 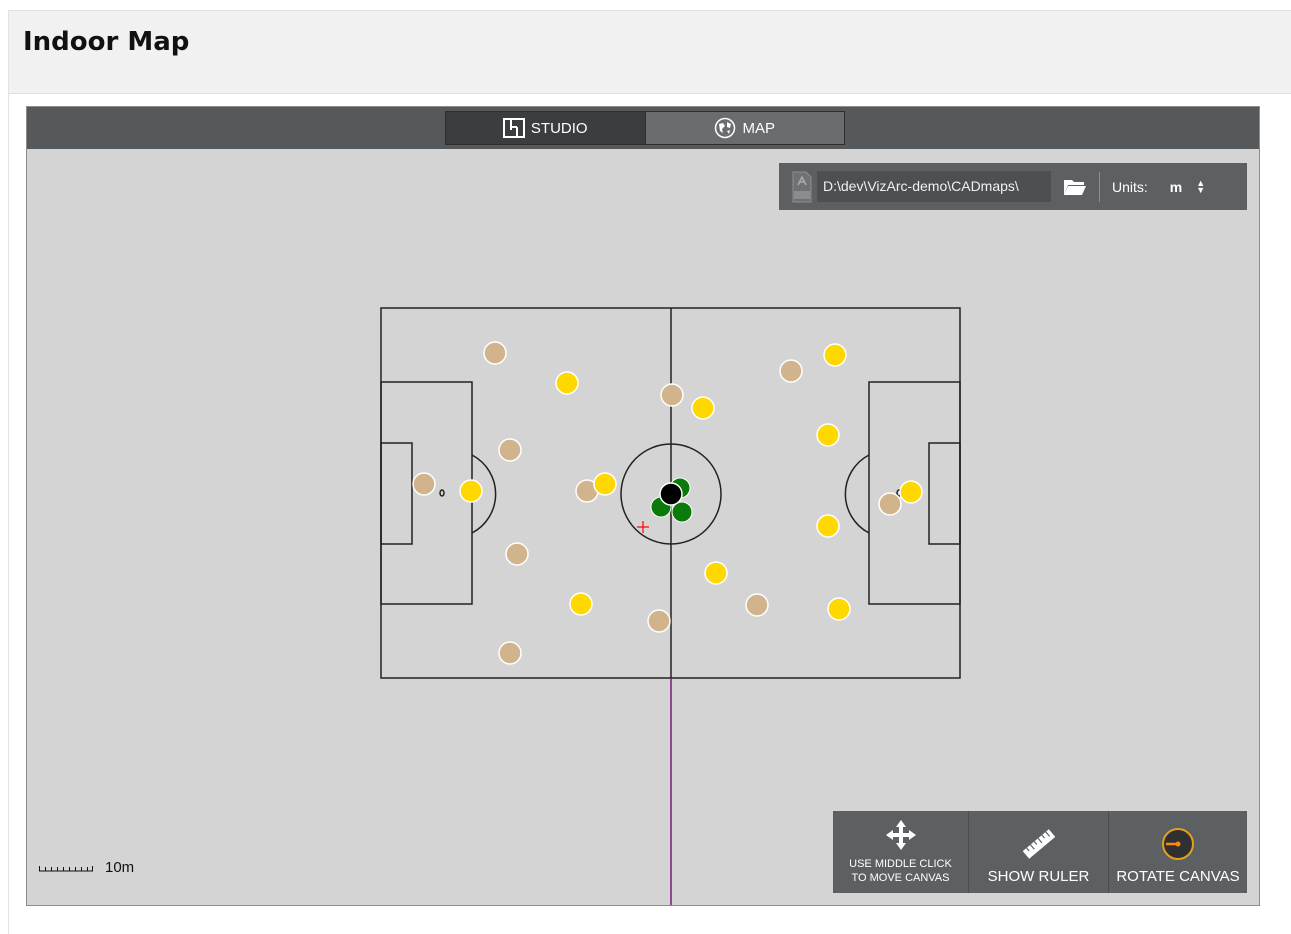 What do you see at coordinates (901, 852) in the screenshot?
I see `move-canvas-button: USE MIDDLE CLICK TO MOVE CANVAS` at bounding box center [901, 852].